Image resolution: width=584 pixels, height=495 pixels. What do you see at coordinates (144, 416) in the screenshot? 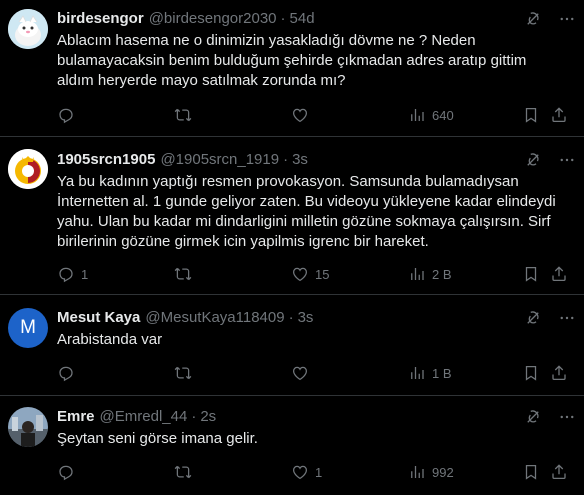
I see `user-handle: @Emredl_44` at bounding box center [144, 416].